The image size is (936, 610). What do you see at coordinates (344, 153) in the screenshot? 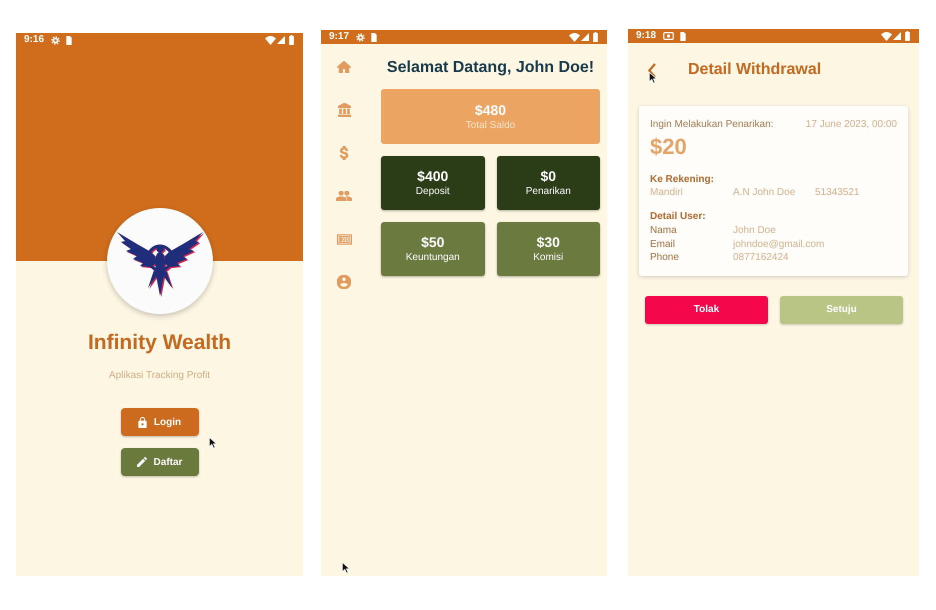
I see `dollar-icon` at bounding box center [344, 153].